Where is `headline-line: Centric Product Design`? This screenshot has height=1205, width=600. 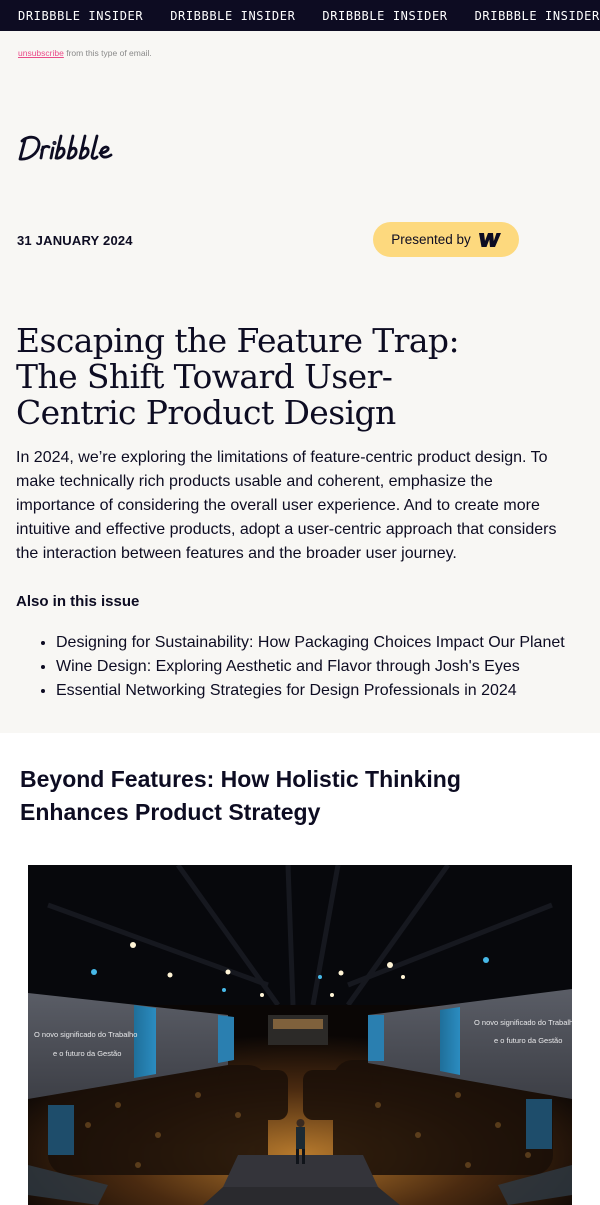 headline-line: Centric Product Design is located at coordinates (206, 412).